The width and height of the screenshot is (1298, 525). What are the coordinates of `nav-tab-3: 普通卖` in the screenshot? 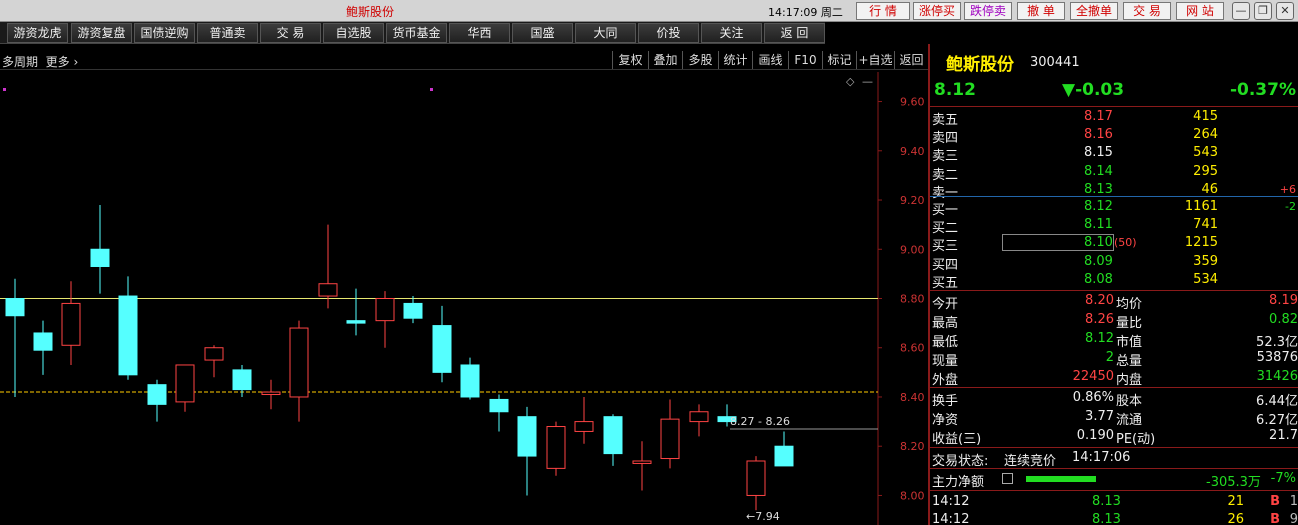 It's located at (227, 33).